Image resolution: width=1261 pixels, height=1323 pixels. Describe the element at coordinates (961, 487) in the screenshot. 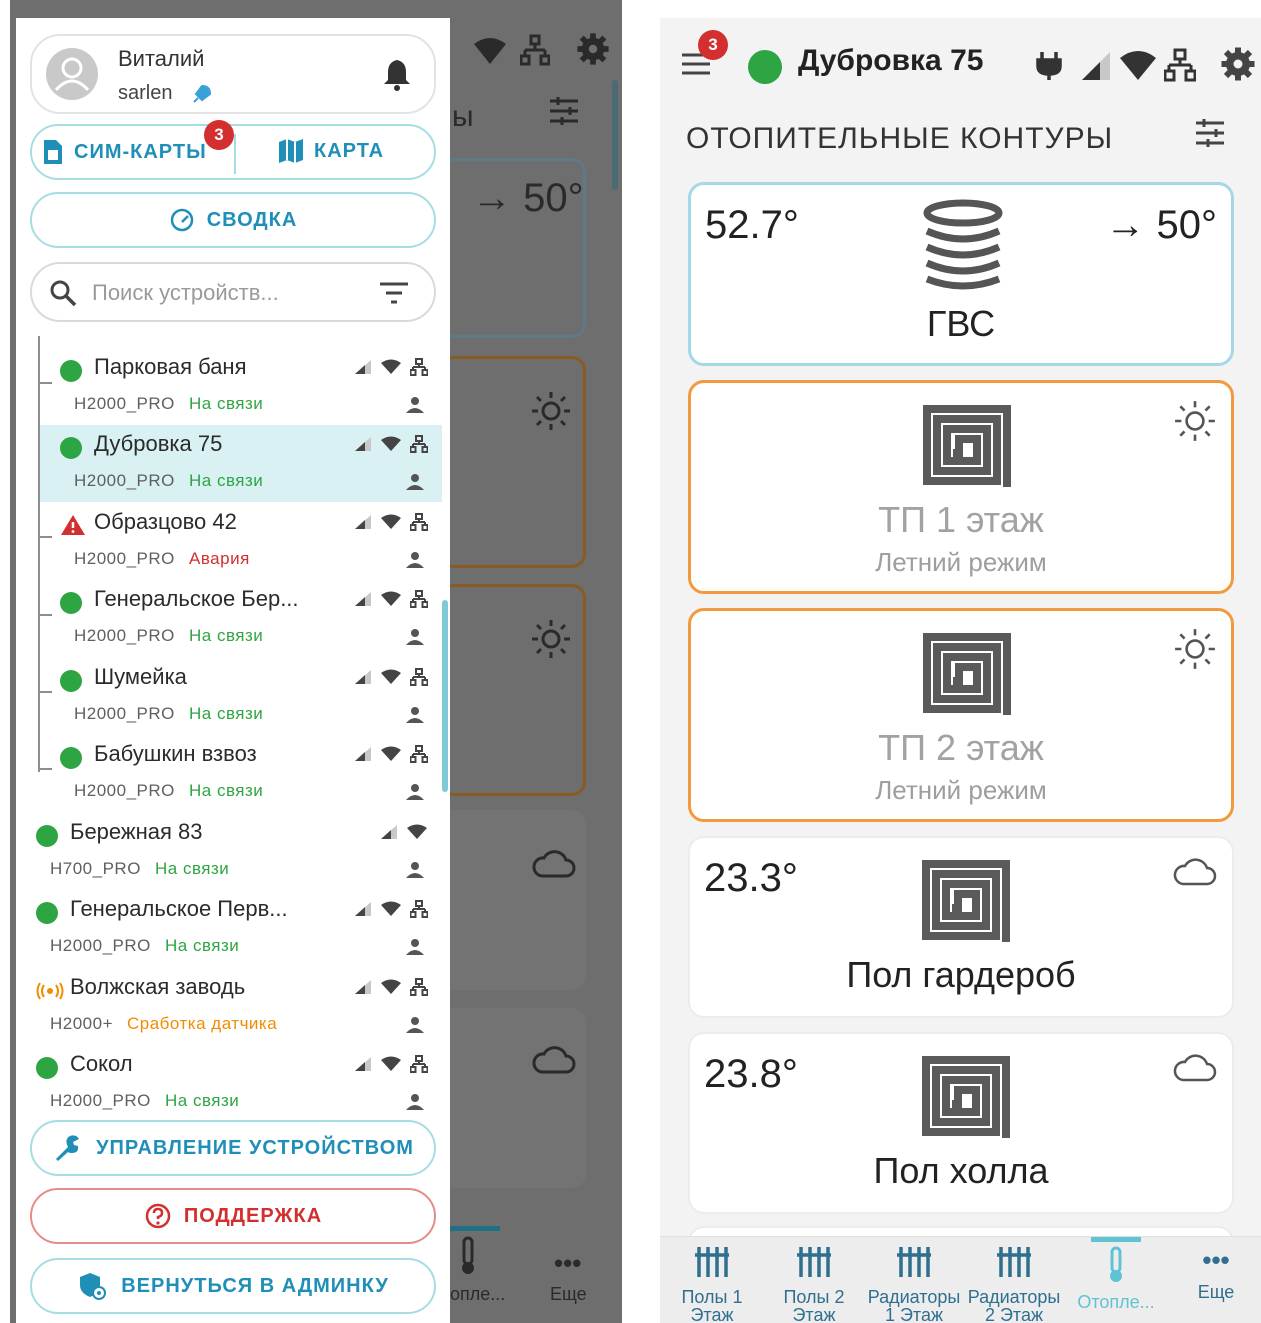

I see `circuit-card-tp1: ТП 1 этаж Летний режим` at that location.